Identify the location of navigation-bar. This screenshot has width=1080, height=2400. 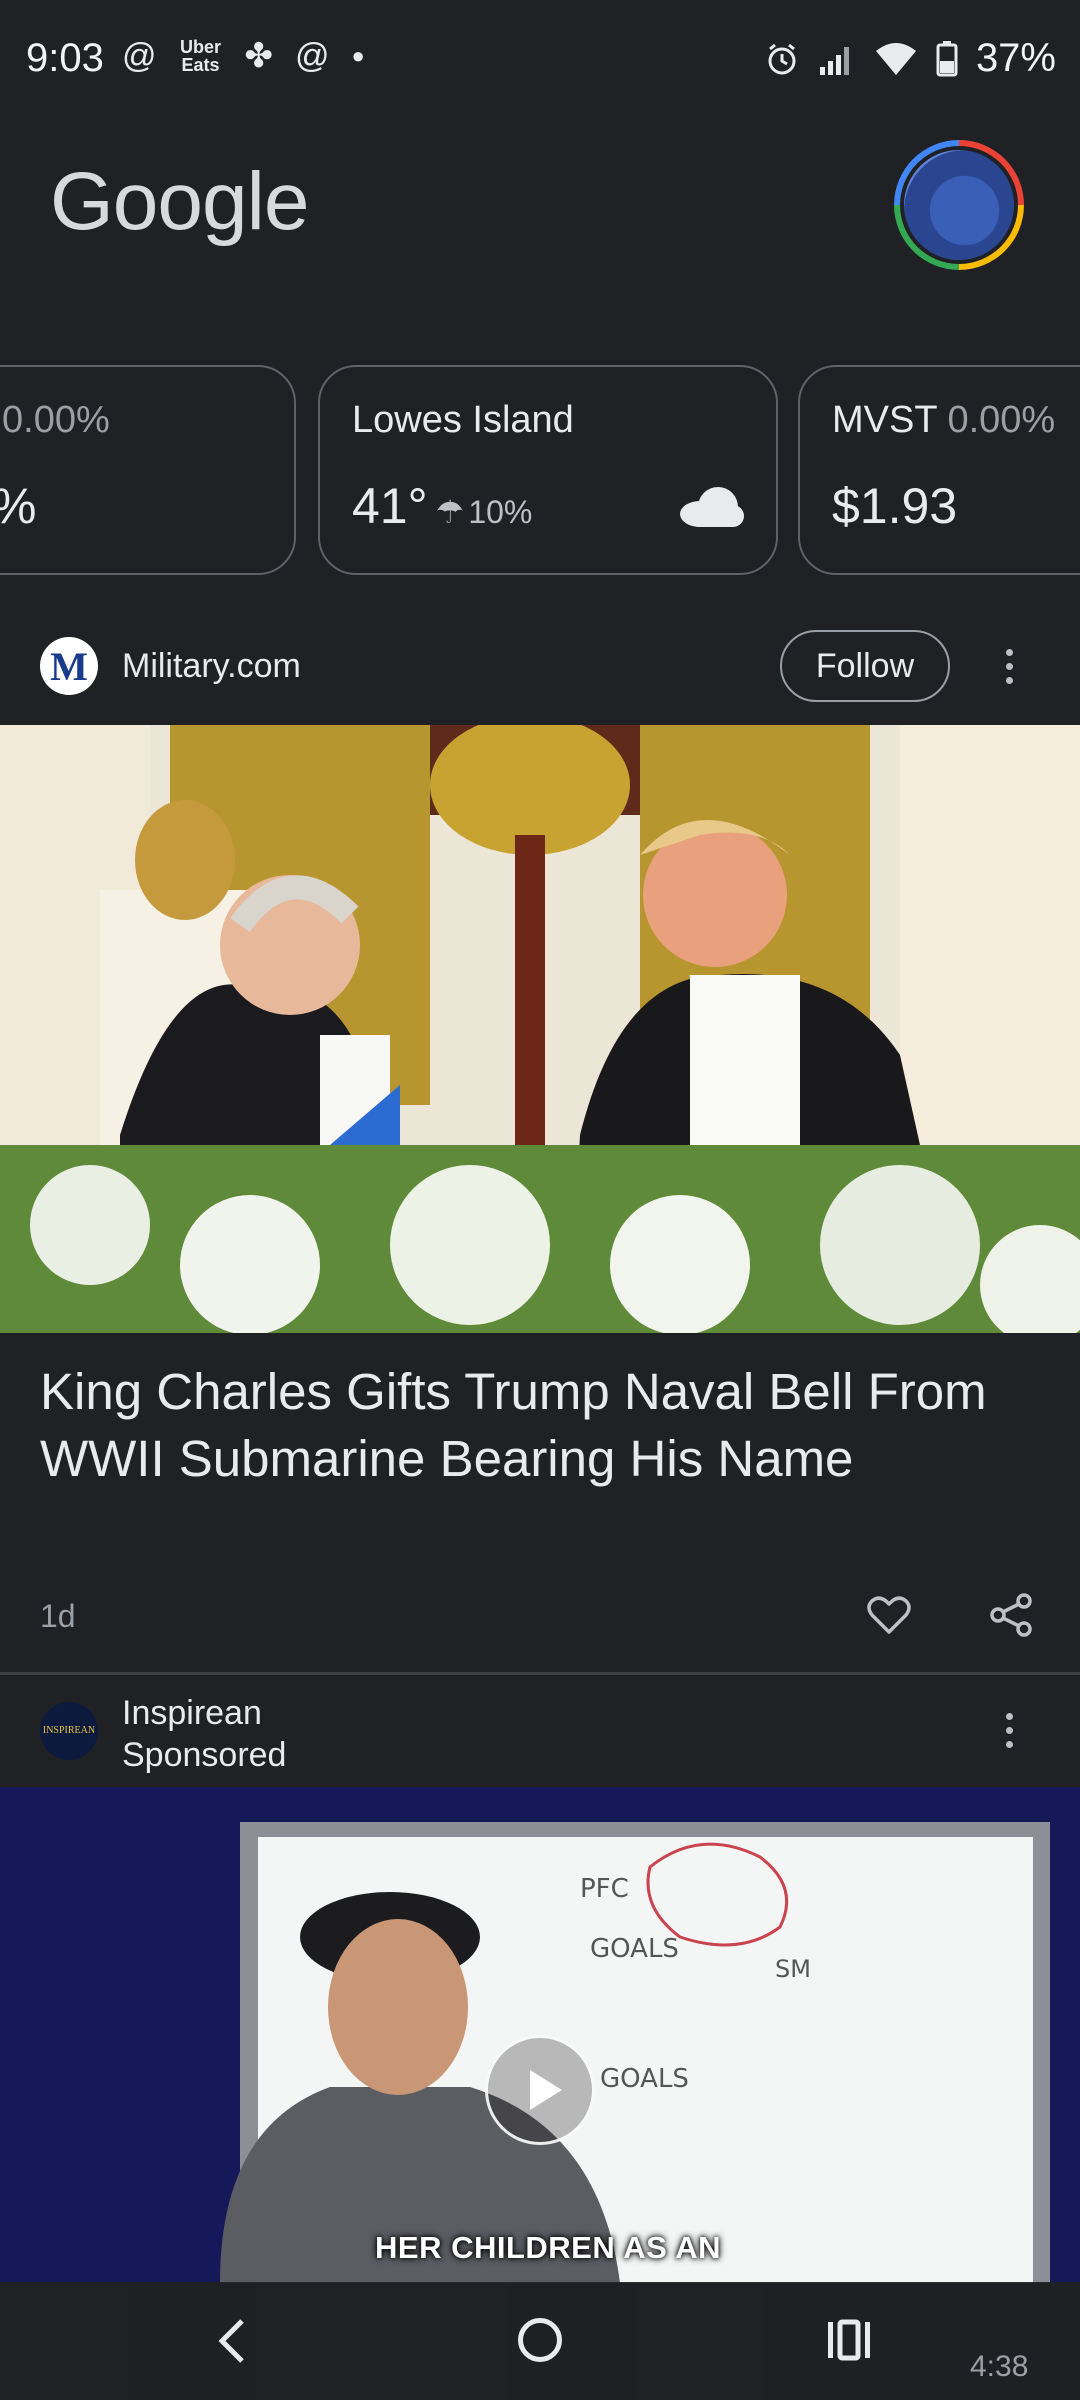
(540, 2341).